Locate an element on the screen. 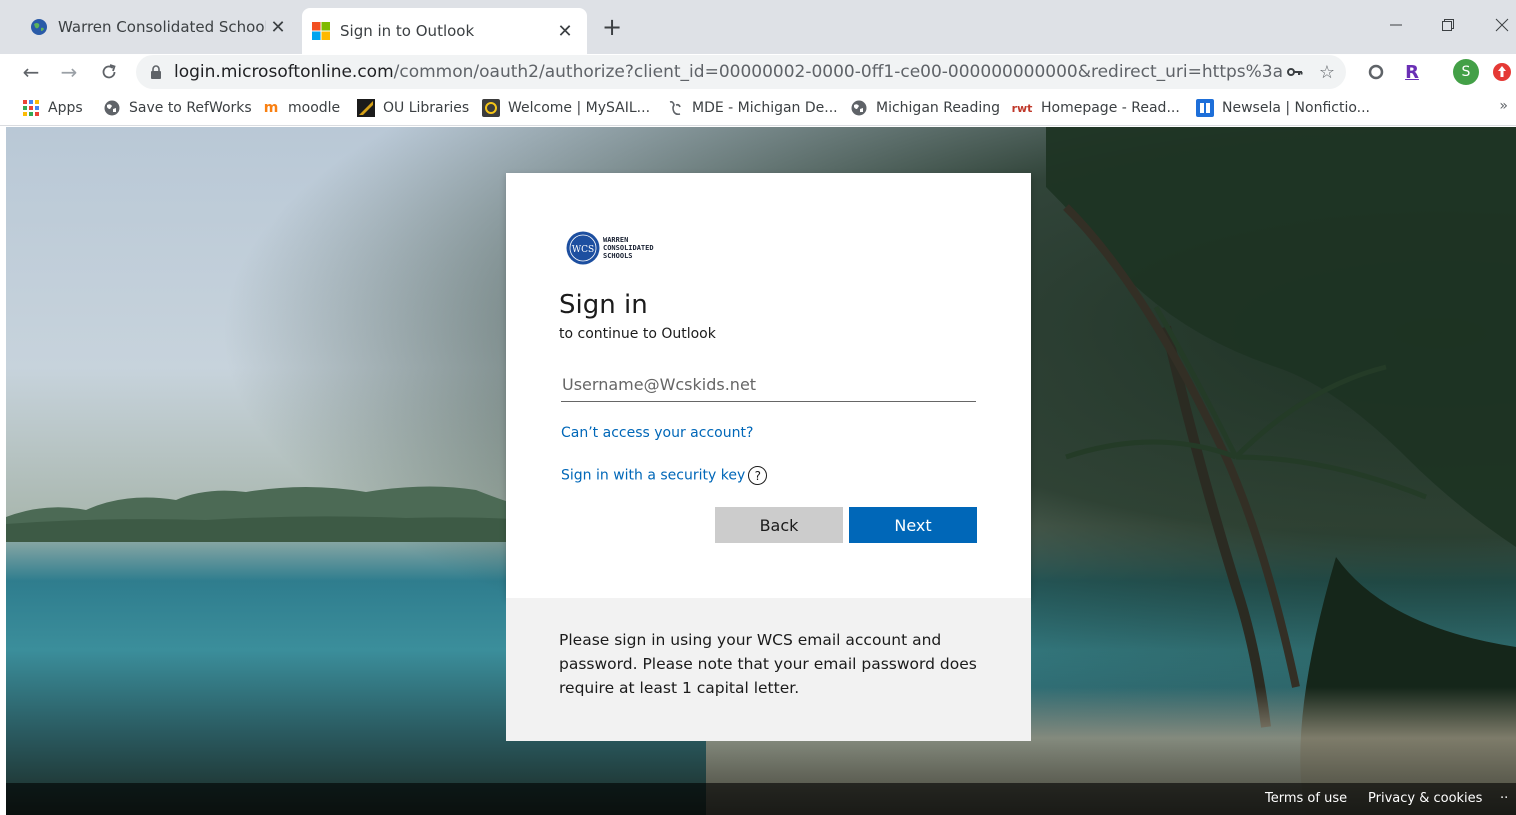  cant-access-account-link: Can’t access your account? is located at coordinates (657, 433).